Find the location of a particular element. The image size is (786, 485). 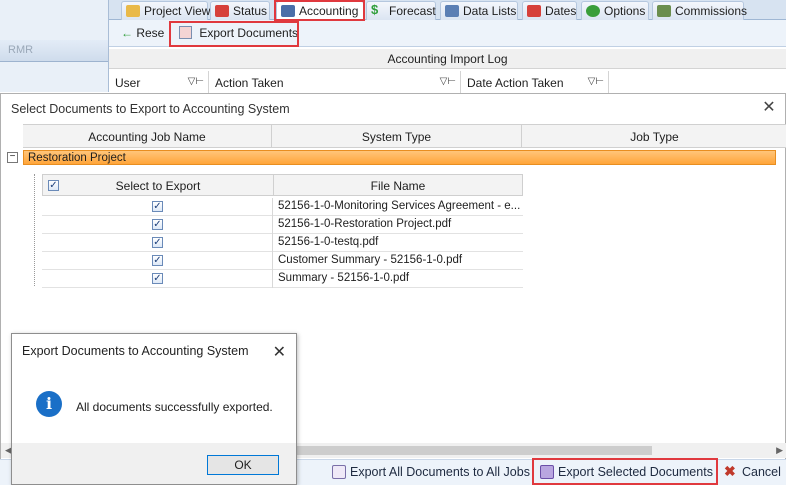

column-label: File Name is located at coordinates (398, 186).